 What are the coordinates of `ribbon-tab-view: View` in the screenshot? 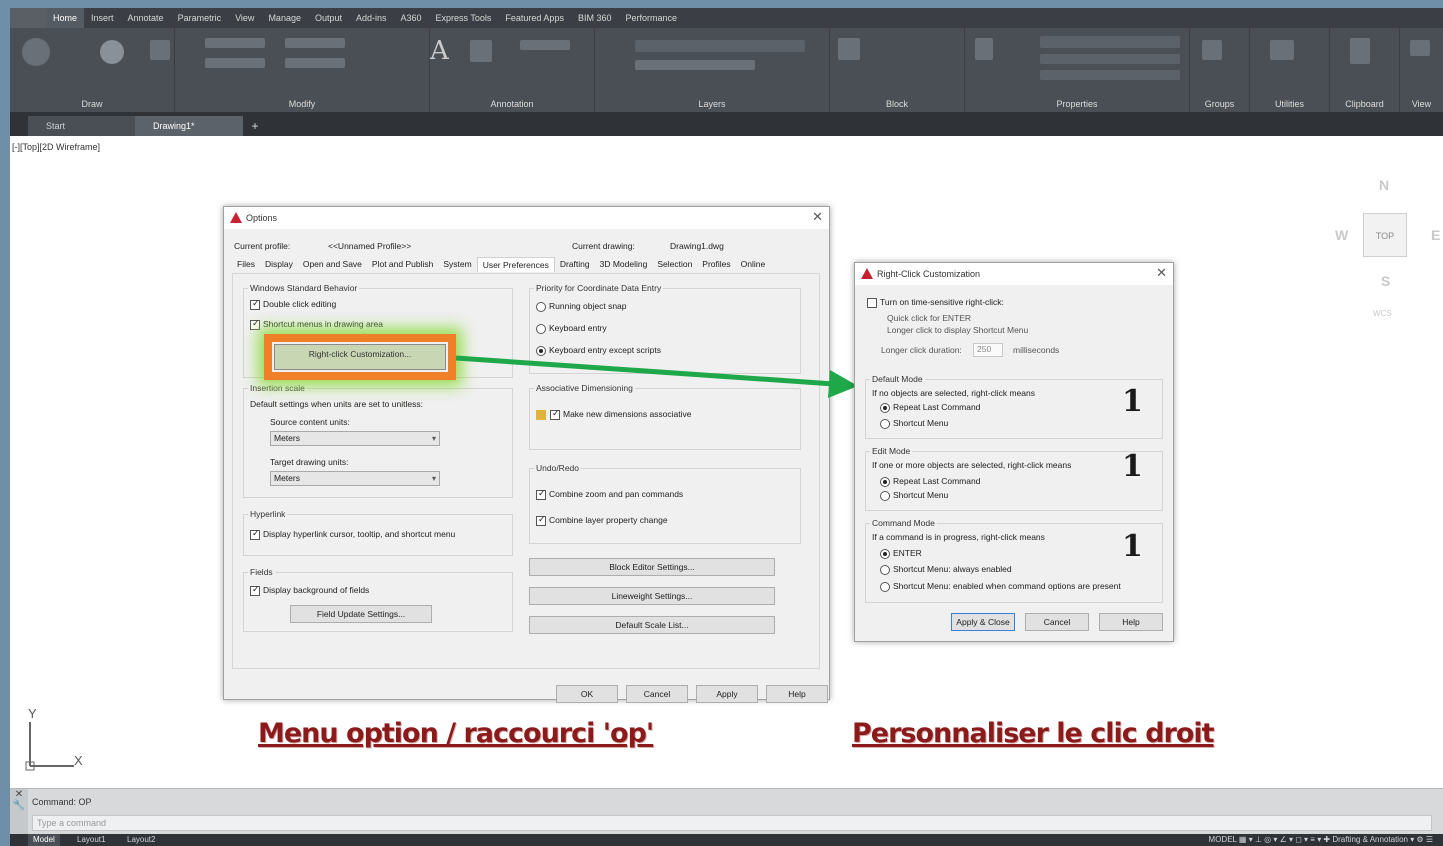 It's located at (244, 18).